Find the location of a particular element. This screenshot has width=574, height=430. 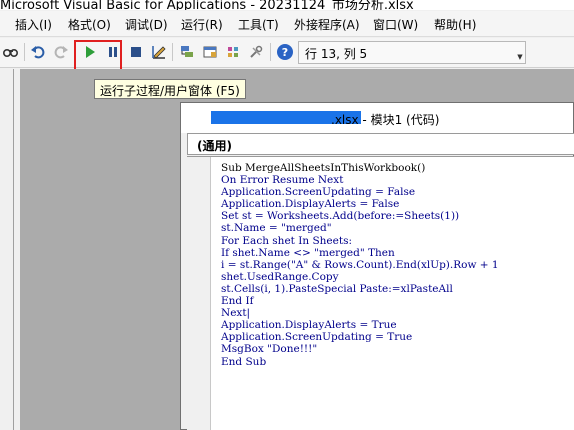

object-dropdown: (通用) is located at coordinates (380, 144).